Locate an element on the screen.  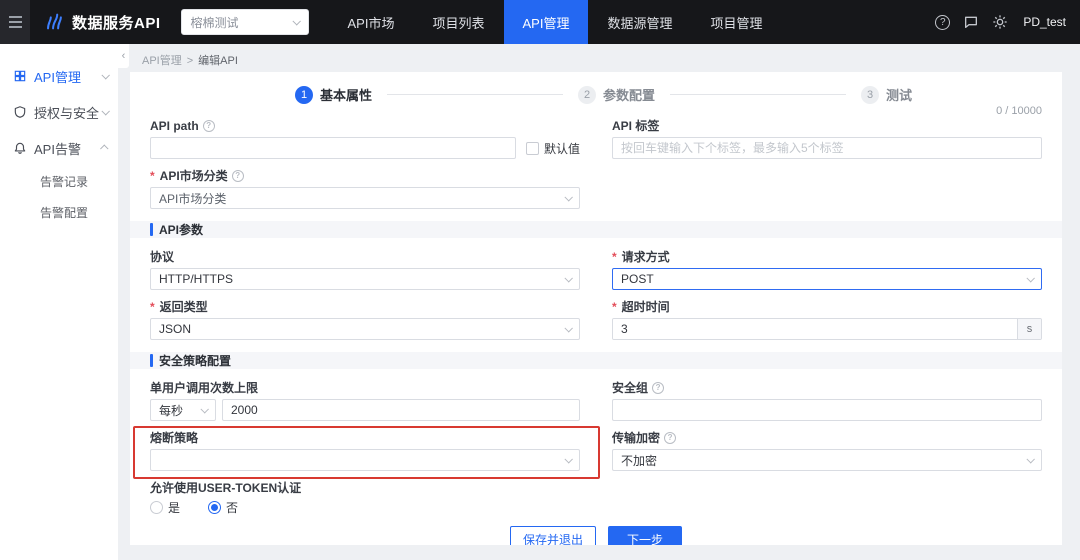
radio-label: 否 is located at coordinates (232, 508).